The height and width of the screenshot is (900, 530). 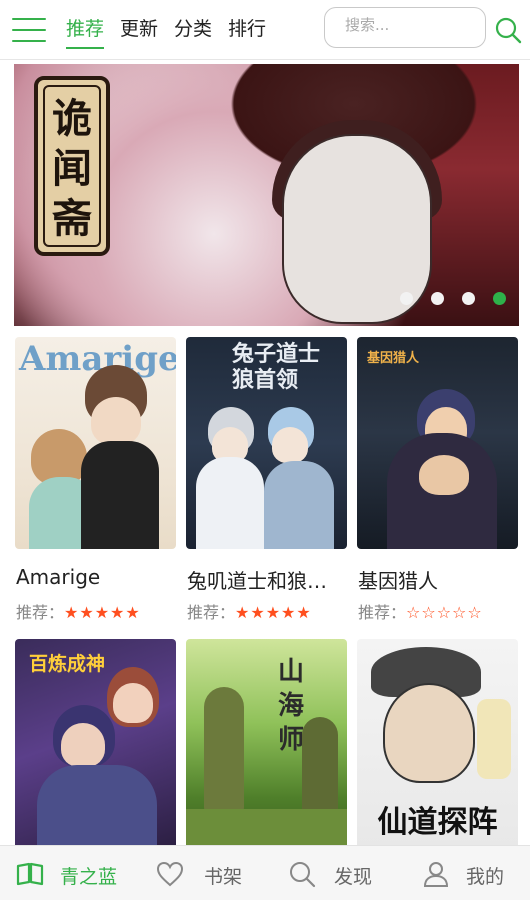 I want to click on nav-item-profile: 我的, so click(x=462, y=873).